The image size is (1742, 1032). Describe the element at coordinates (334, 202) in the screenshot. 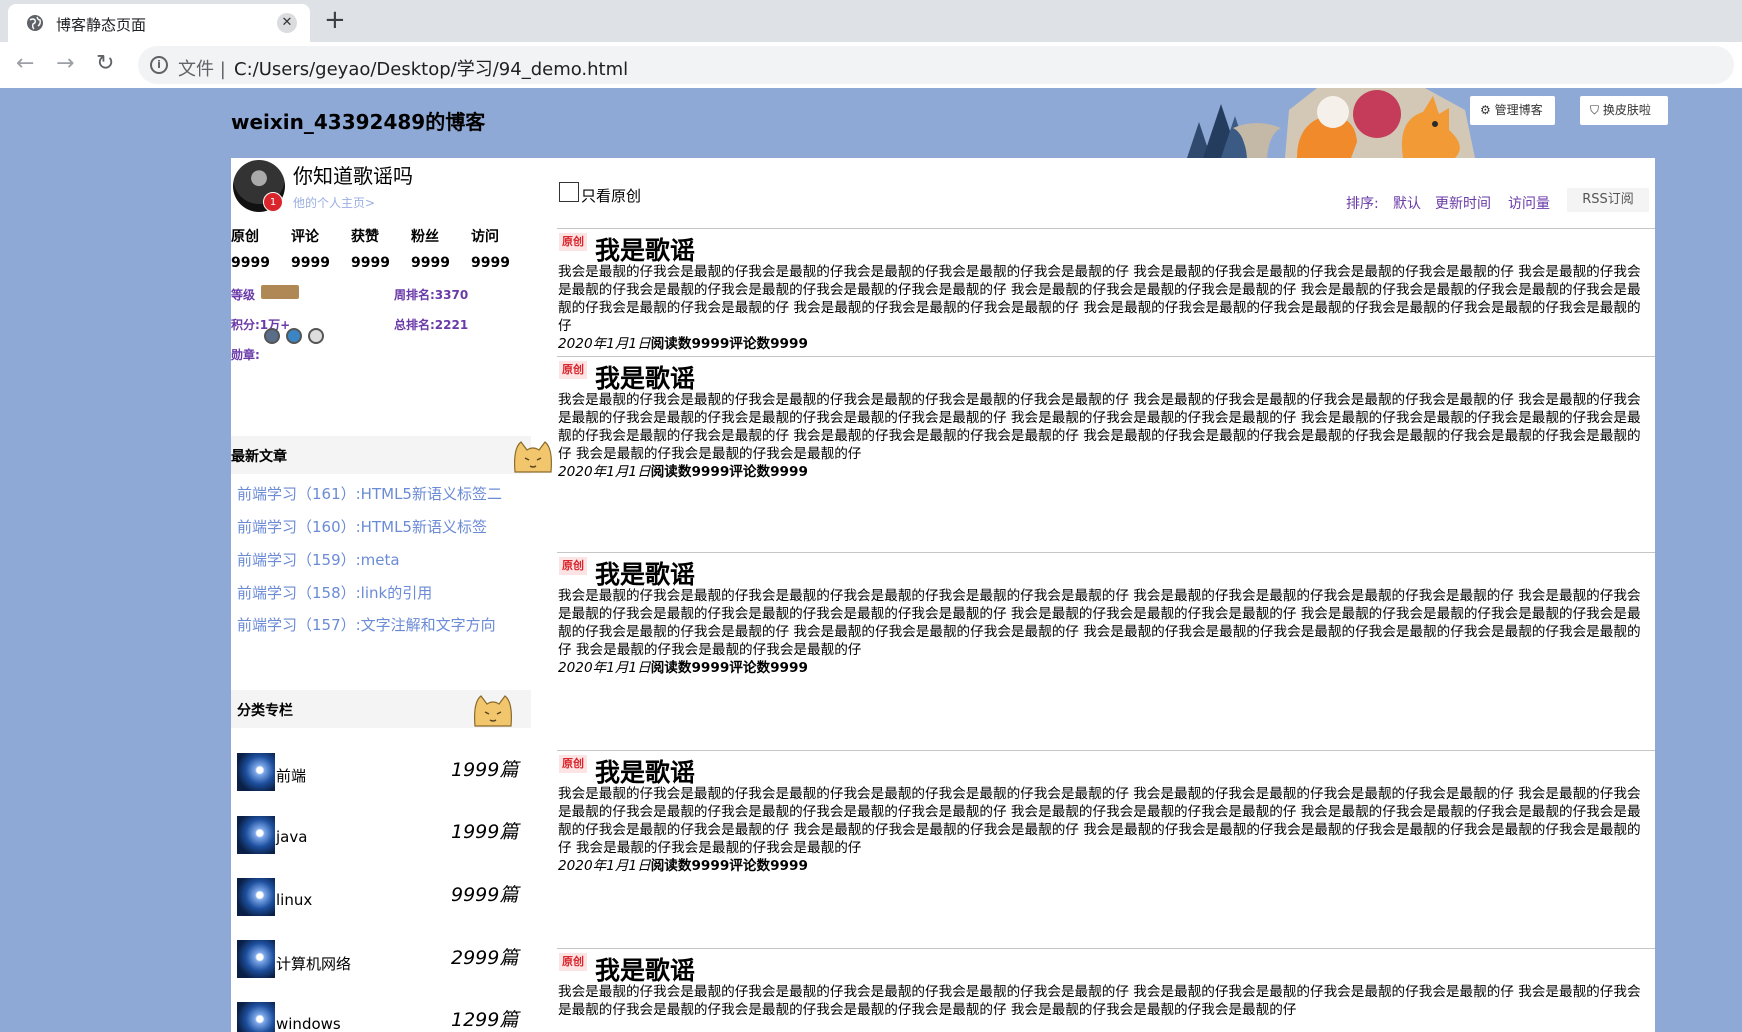

I see `personal-home-link: 他的个人主页>` at that location.